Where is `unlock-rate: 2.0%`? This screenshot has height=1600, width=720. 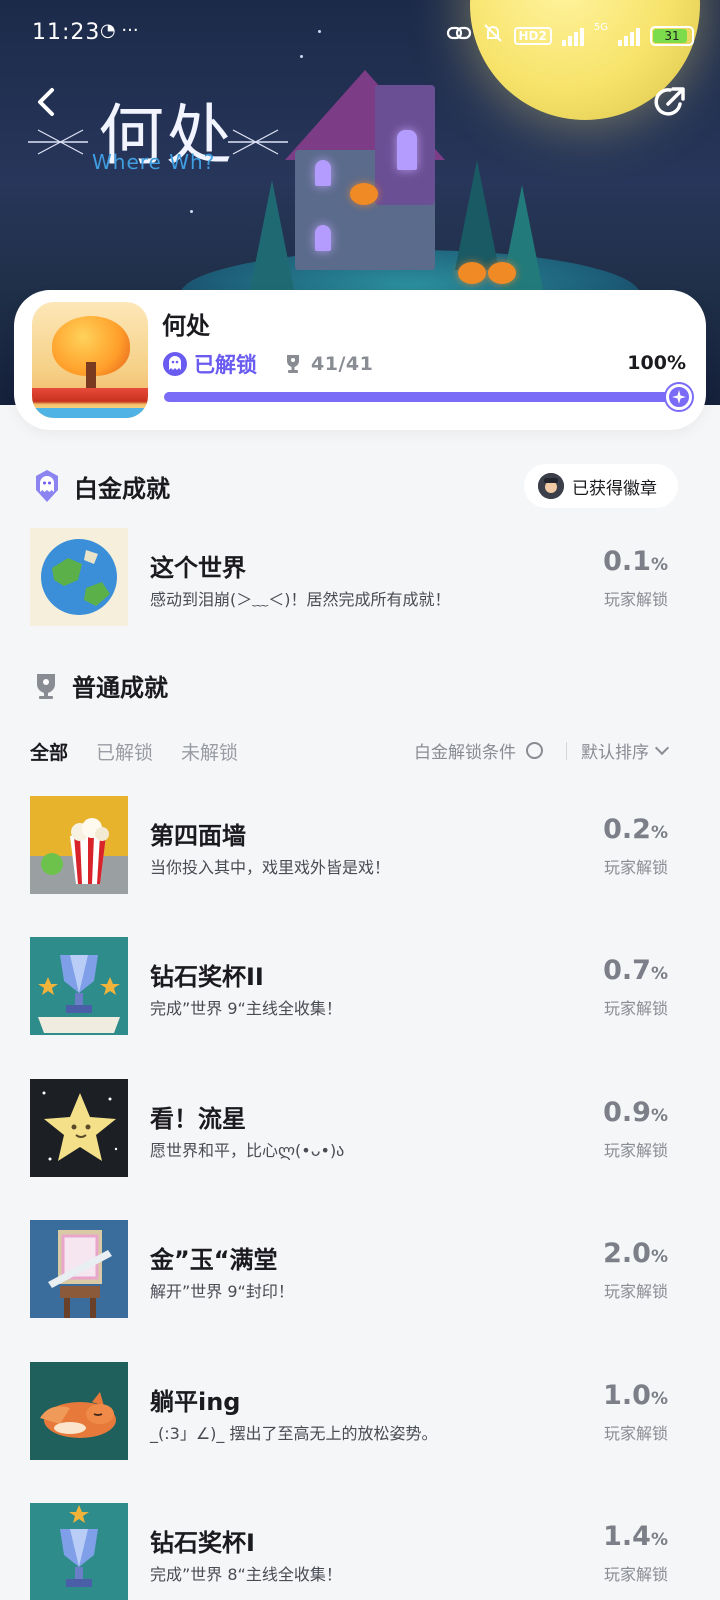 unlock-rate: 2.0% is located at coordinates (635, 1253).